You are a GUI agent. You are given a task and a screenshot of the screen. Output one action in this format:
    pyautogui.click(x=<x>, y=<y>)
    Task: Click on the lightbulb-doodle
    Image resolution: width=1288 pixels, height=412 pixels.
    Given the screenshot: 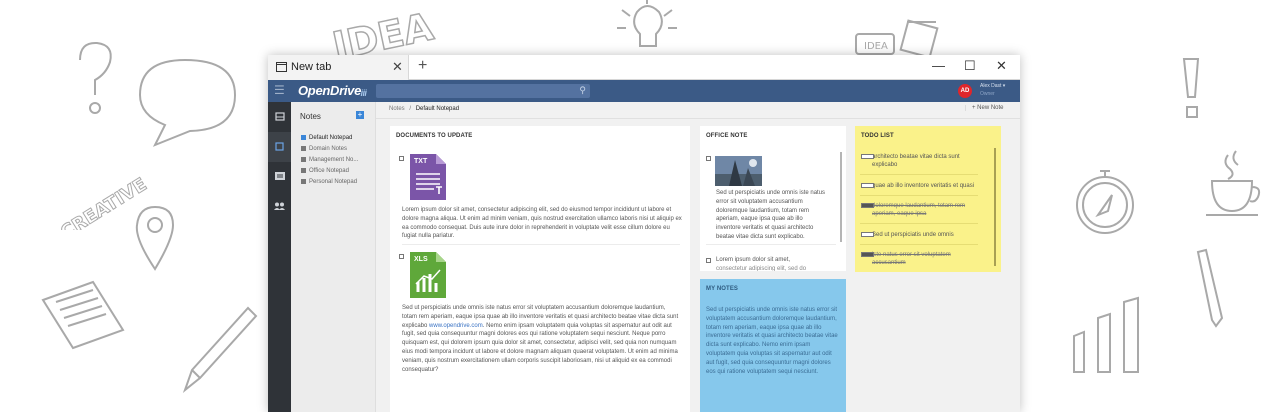 What is the action you would take?
    pyautogui.click(x=647, y=31)
    